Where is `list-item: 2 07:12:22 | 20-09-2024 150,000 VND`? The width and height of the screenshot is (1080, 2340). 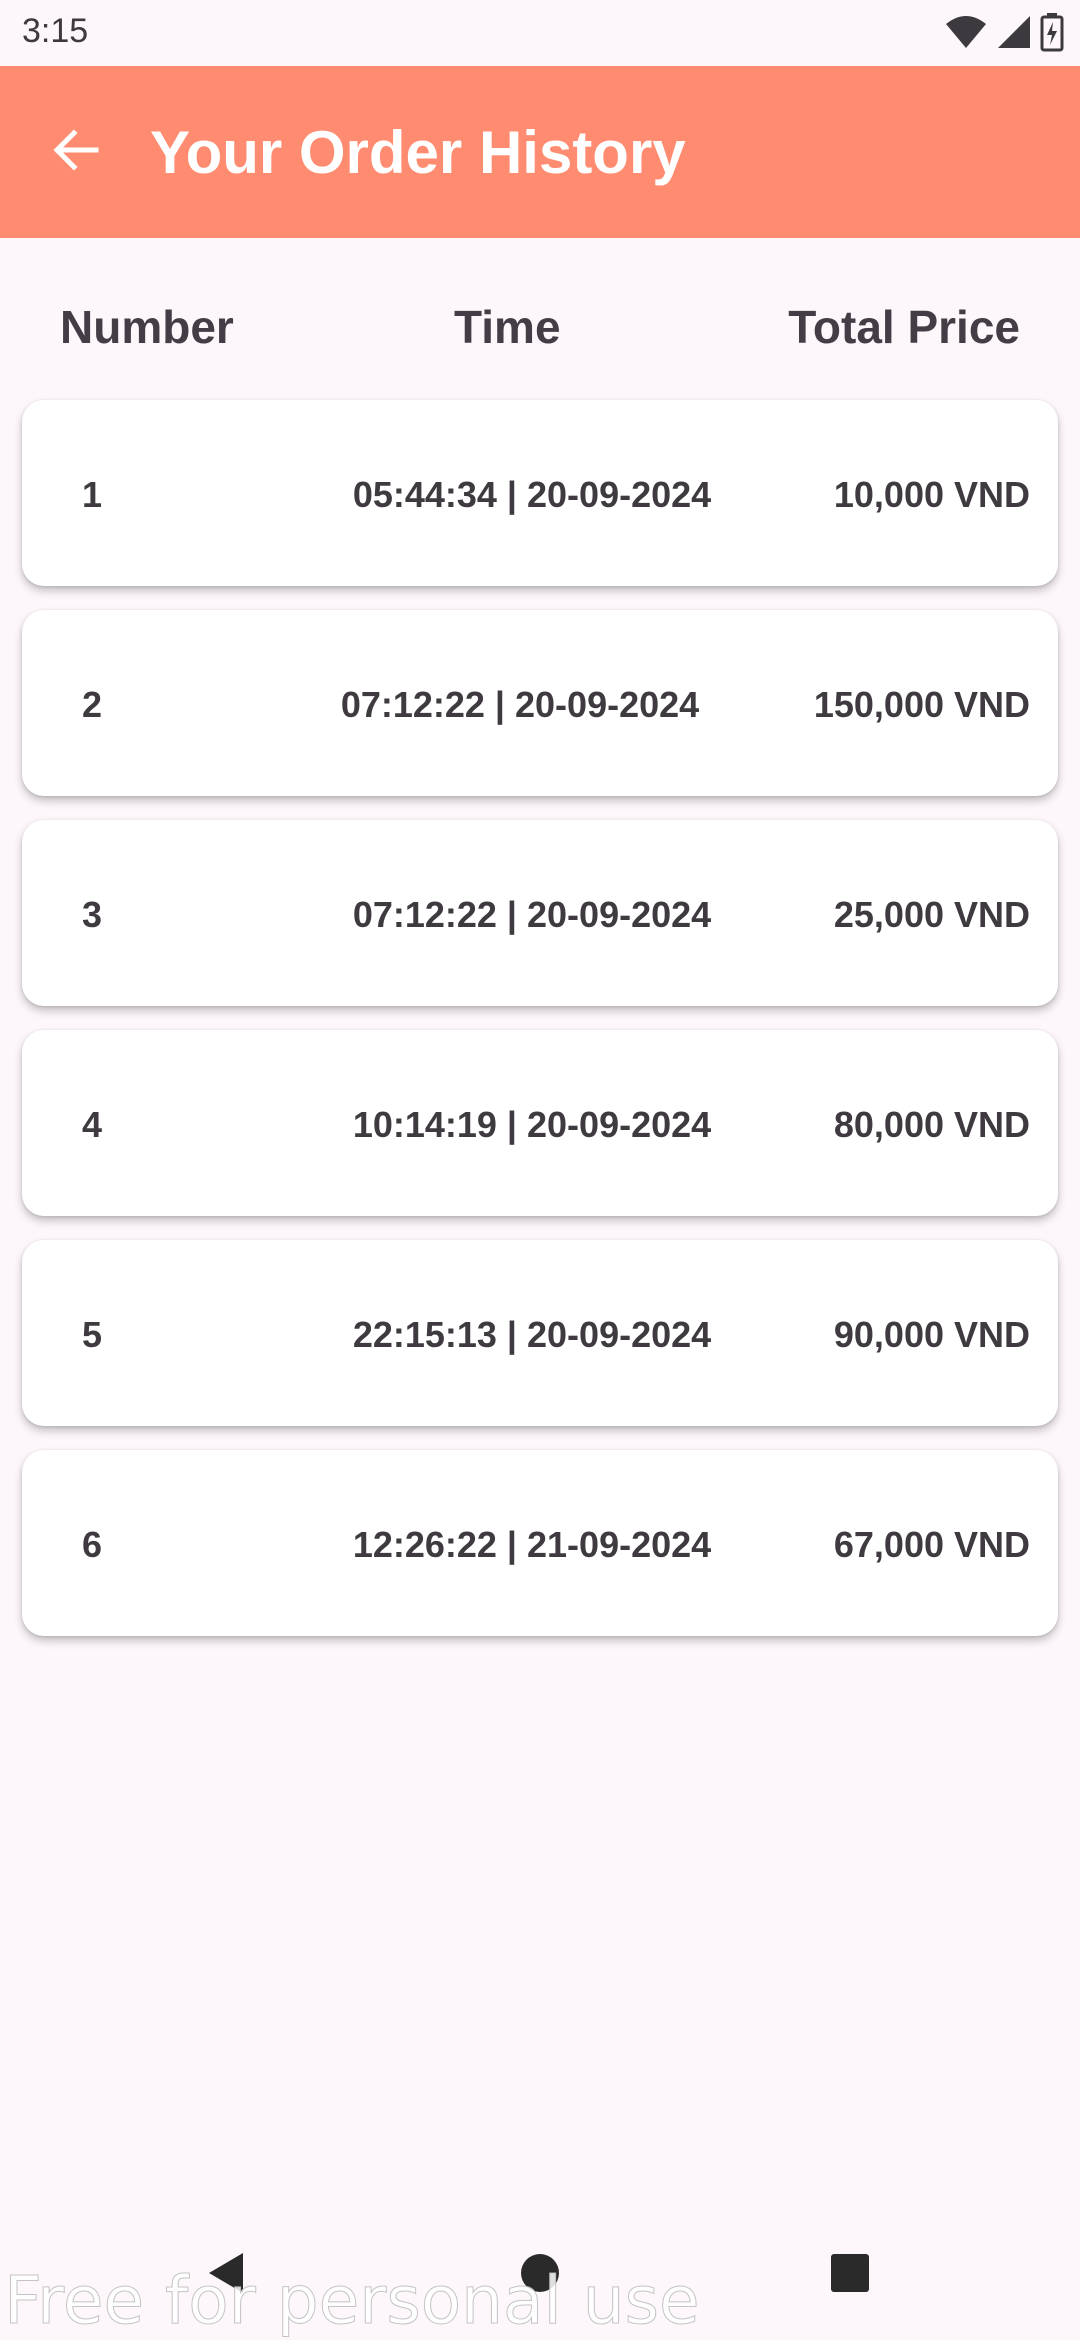
list-item: 2 07:12:22 | 20-09-2024 150,000 VND is located at coordinates (540, 703).